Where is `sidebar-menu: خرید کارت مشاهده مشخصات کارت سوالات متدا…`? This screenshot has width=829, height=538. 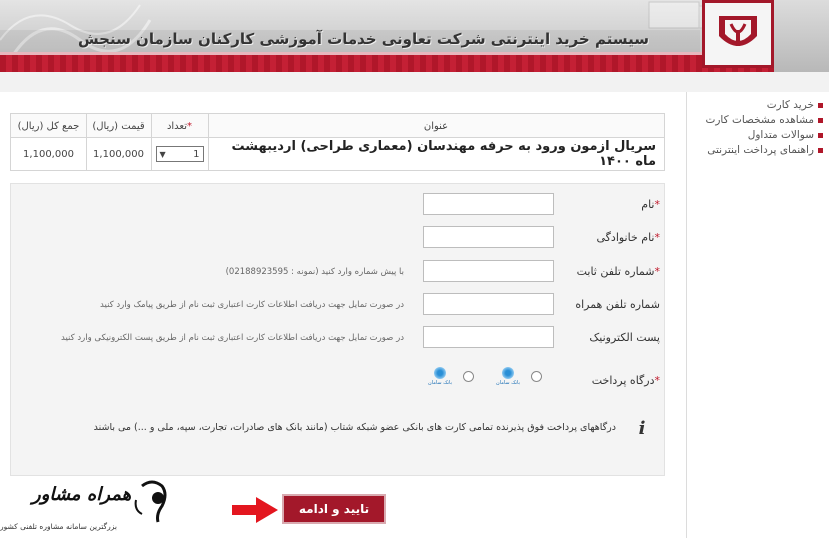 sidebar-menu: خرید کارت مشاهده مشخصات کارت سوالات متدا… is located at coordinates (757, 315).